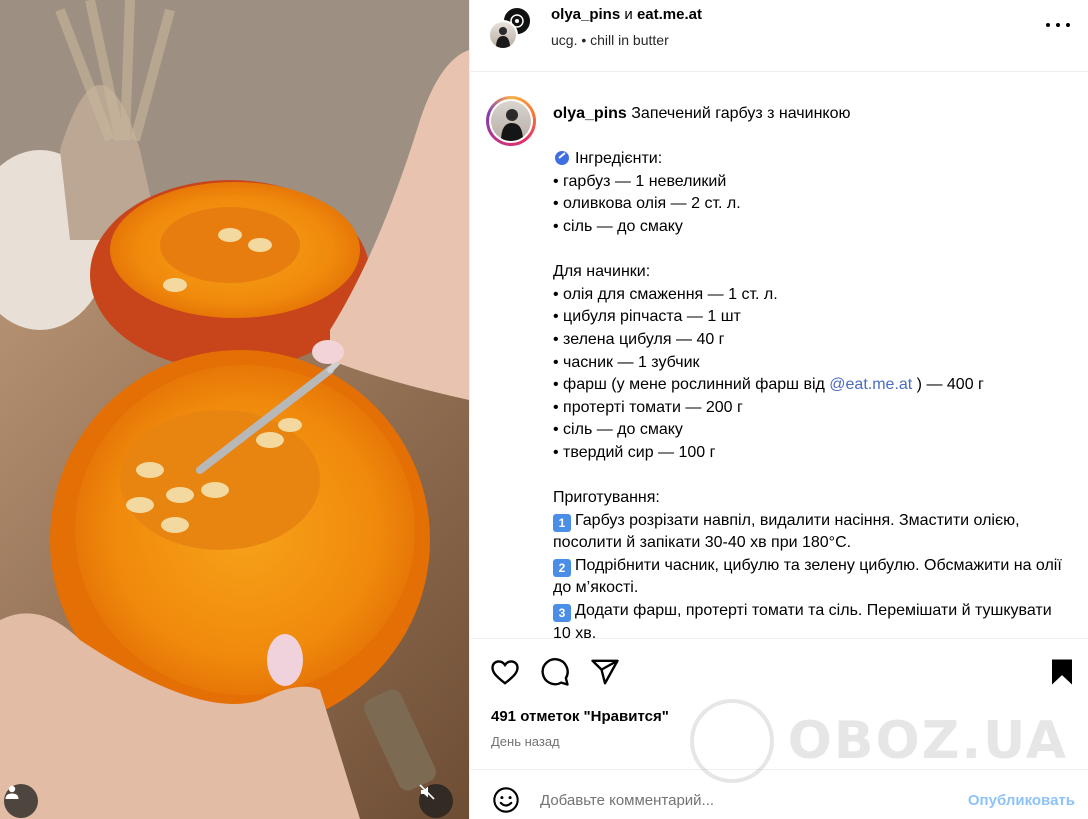 The width and height of the screenshot is (1088, 819). I want to click on smiley-icon, so click(506, 800).